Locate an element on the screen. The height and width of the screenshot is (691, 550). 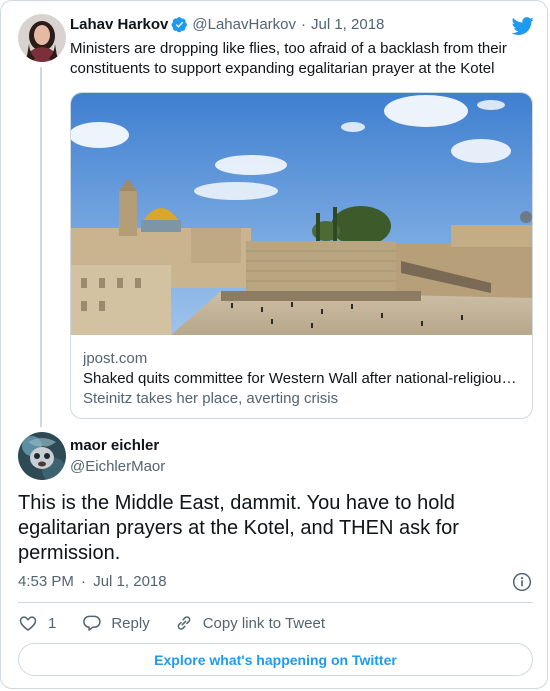
tweet-date: Jul 1, 2018 is located at coordinates (130, 581).